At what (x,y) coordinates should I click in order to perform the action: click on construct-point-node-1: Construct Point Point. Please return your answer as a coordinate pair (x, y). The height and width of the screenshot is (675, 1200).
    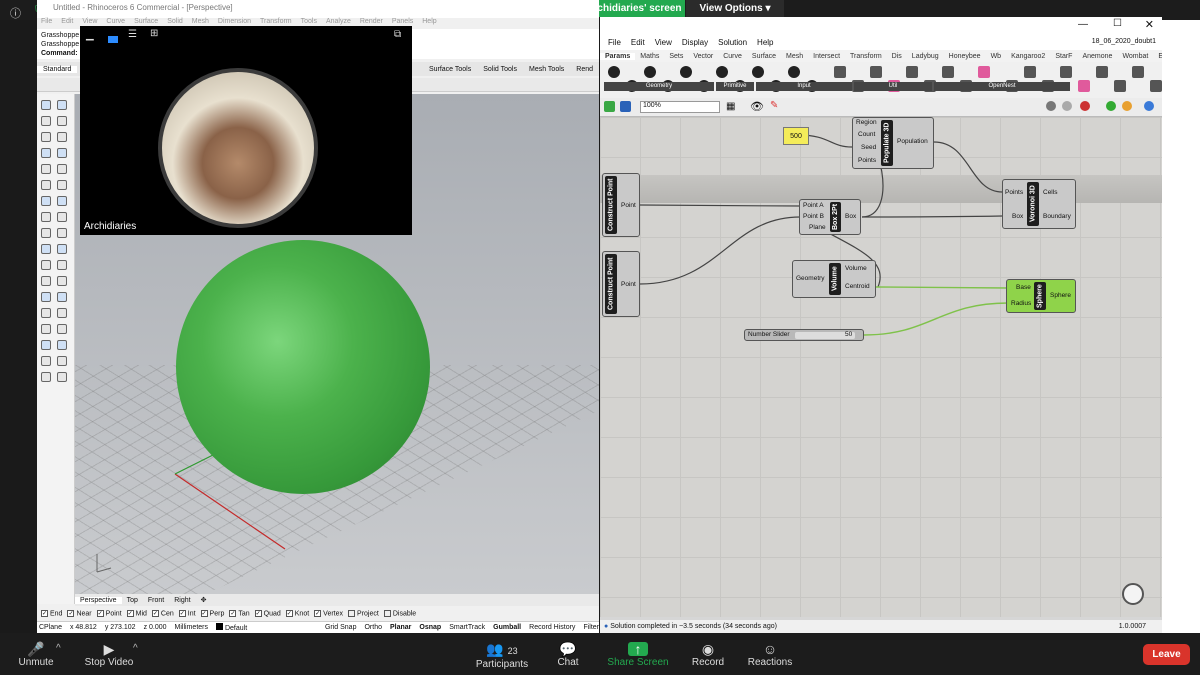
    Looking at the image, I should click on (621, 205).